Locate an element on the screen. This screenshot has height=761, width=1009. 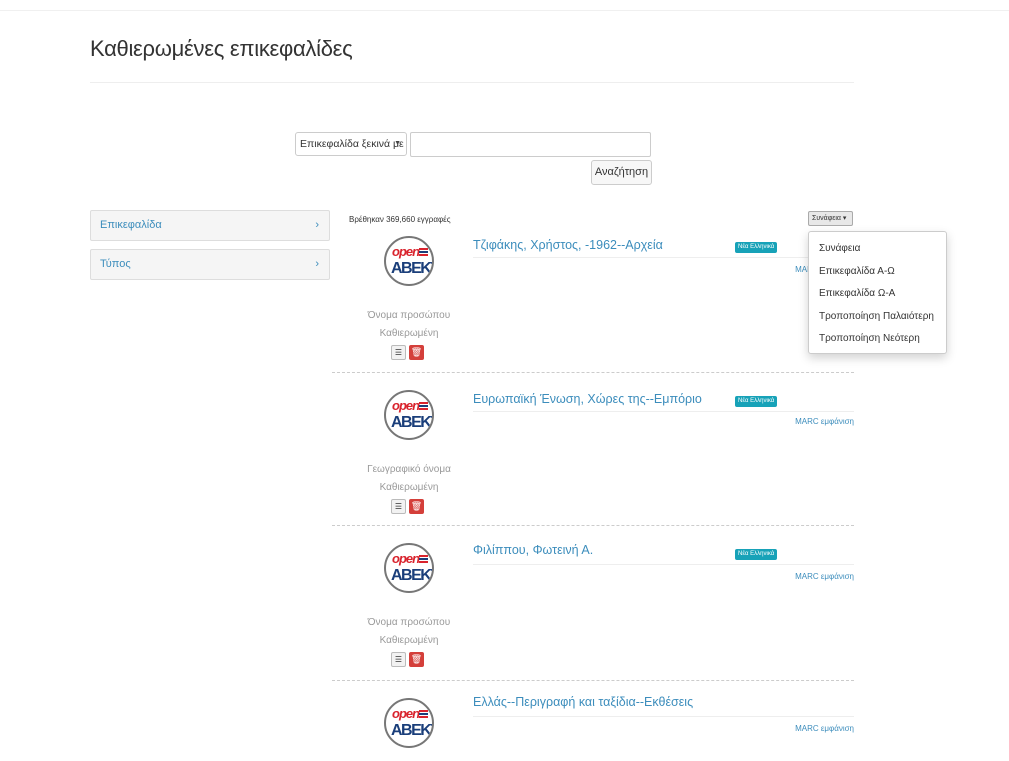
search-type-value: Επικεφαλίδα ξεκινά με is located at coordinates (352, 144).